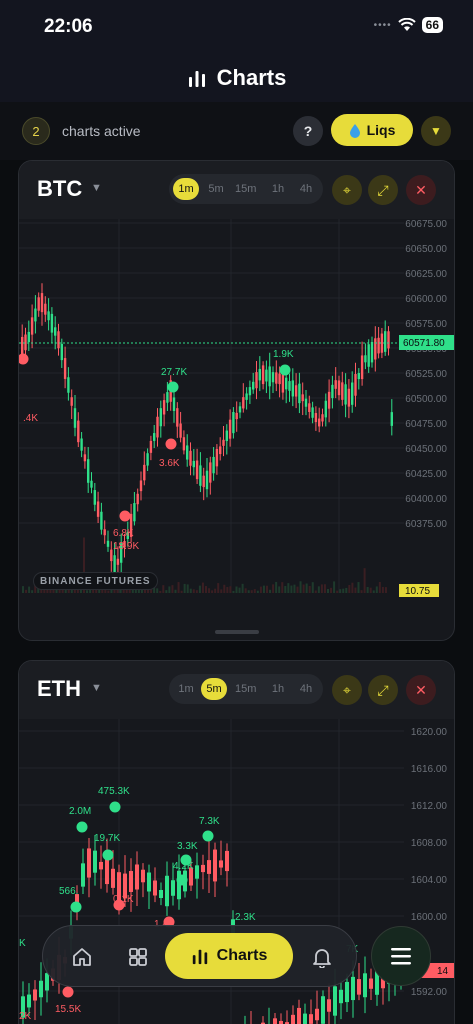 This screenshot has height=1024, width=473. What do you see at coordinates (183, 866) in the screenshot?
I see `liquidation-label: 4.2K` at bounding box center [183, 866].